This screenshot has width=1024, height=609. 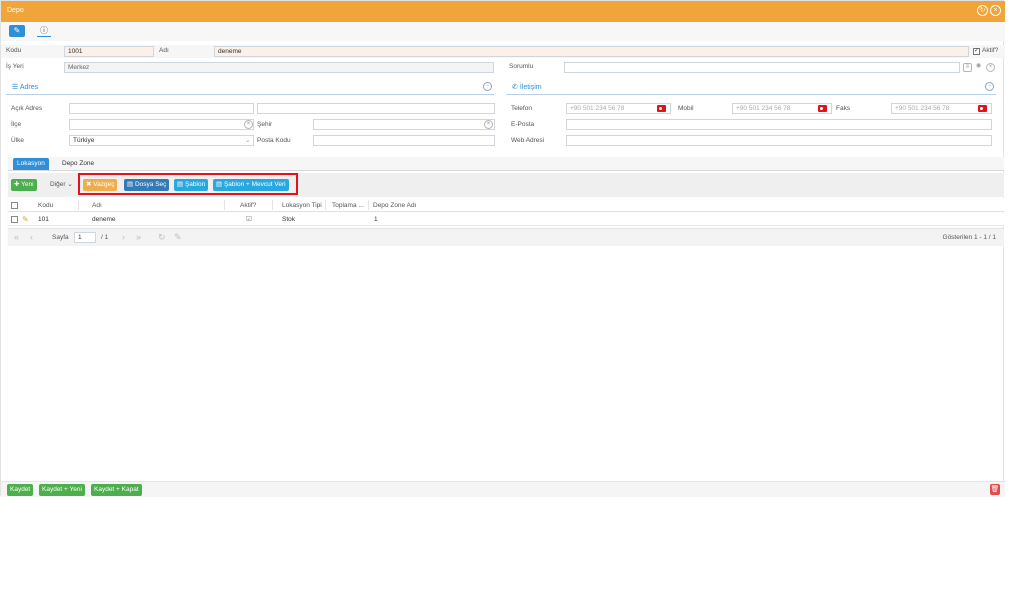 What do you see at coordinates (394, 205) in the screenshot?
I see `col-depo-zone-adi: Depo Zone Adı` at bounding box center [394, 205].